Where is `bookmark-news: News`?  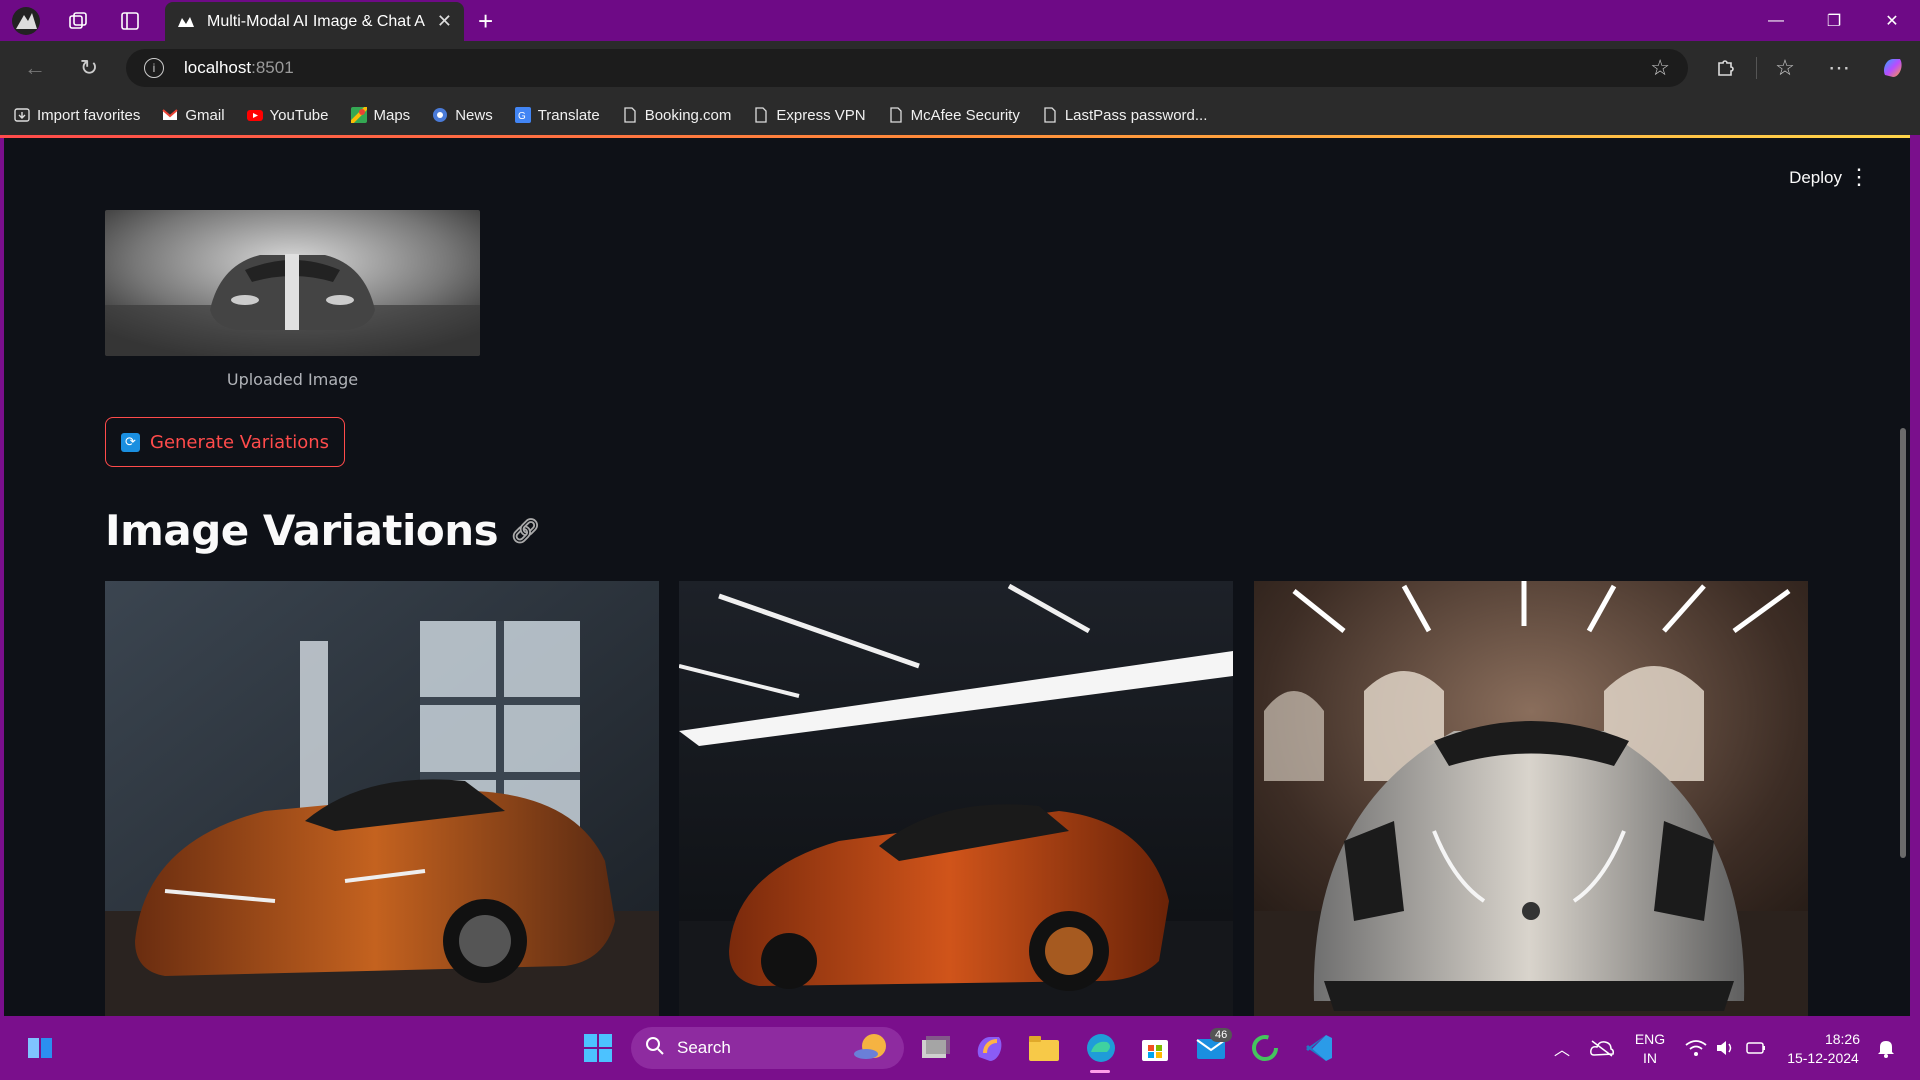 bookmark-news: News is located at coordinates (462, 115).